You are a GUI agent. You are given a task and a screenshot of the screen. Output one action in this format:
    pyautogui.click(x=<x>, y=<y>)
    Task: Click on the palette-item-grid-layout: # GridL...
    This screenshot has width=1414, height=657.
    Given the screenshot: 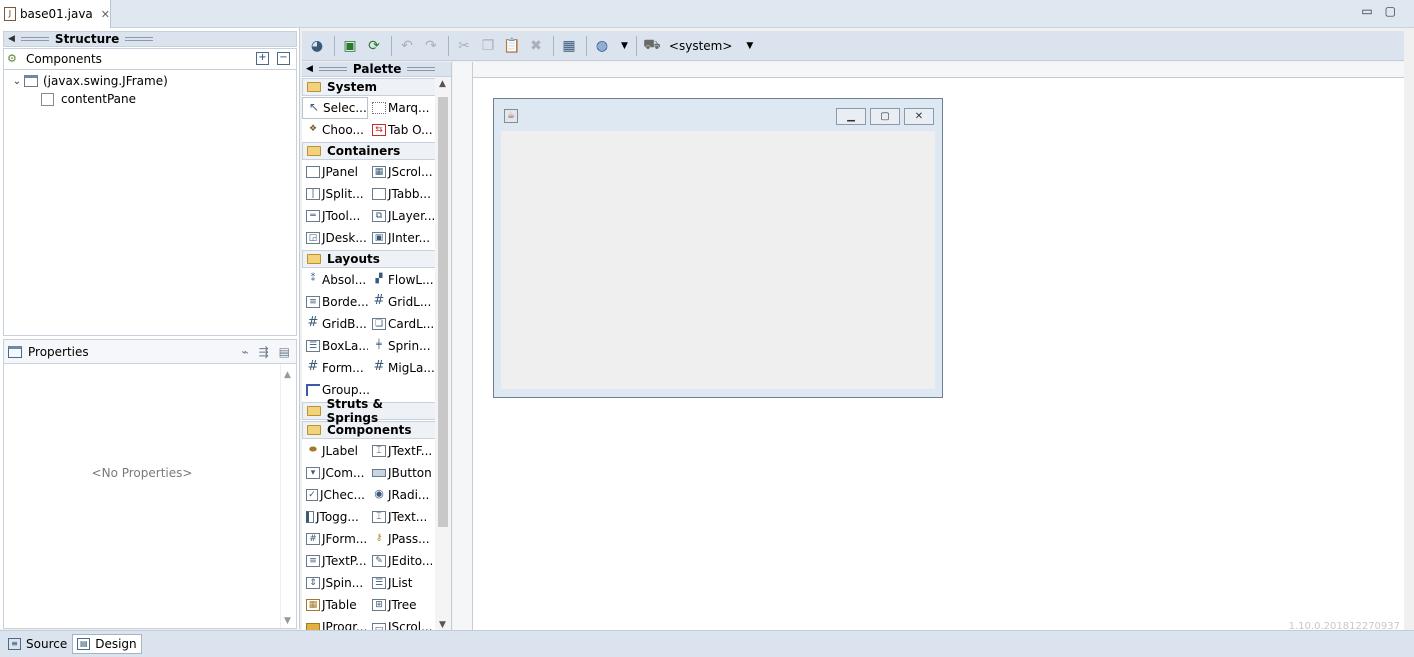 What is the action you would take?
    pyautogui.click(x=401, y=302)
    